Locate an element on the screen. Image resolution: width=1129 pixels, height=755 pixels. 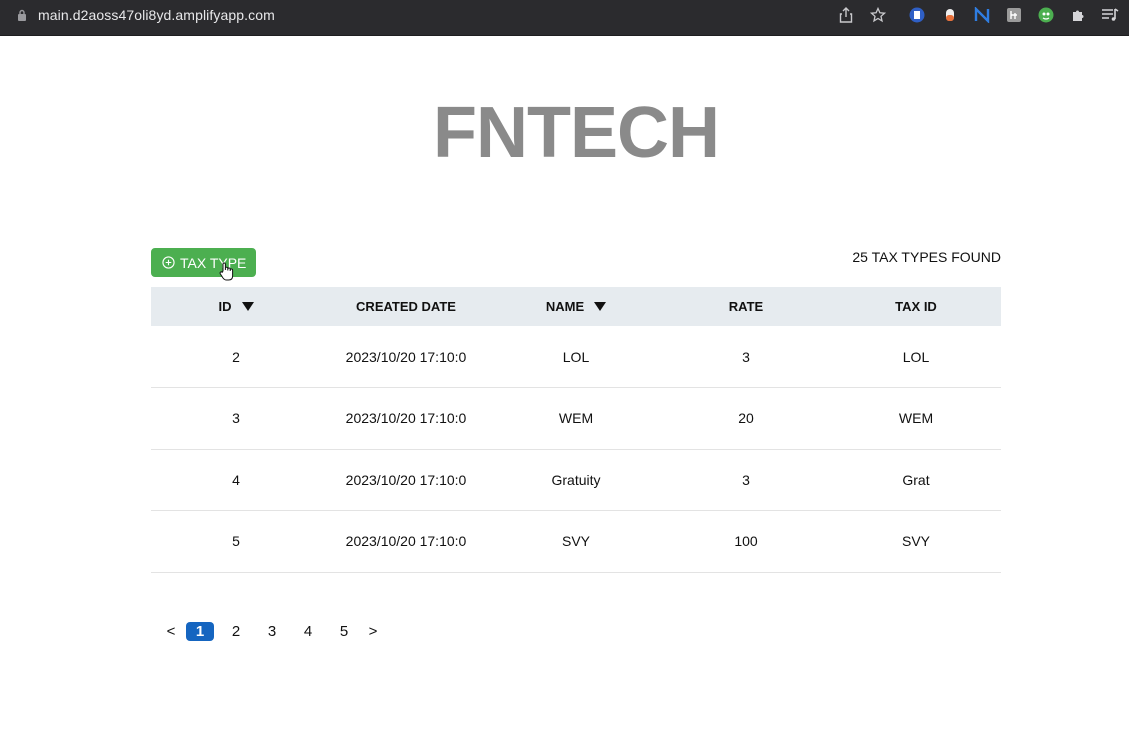
extension-doc-icon is located at coordinates (917, 15).